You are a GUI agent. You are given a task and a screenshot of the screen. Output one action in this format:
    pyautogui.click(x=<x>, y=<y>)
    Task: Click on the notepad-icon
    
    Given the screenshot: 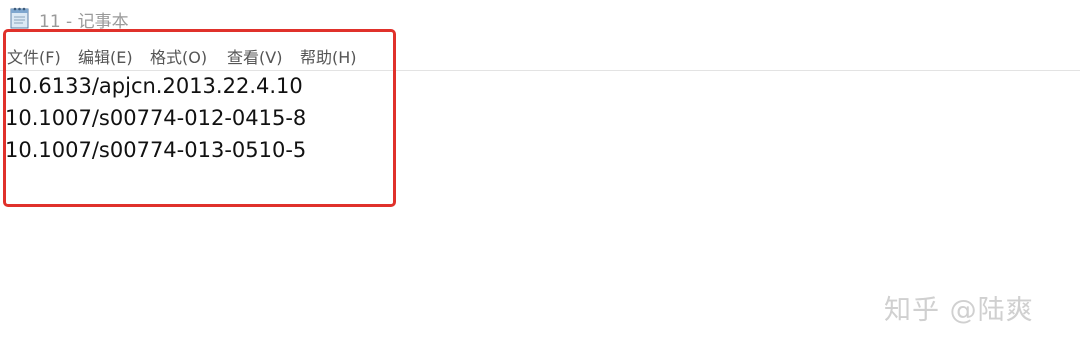 What is the action you would take?
    pyautogui.click(x=19, y=18)
    